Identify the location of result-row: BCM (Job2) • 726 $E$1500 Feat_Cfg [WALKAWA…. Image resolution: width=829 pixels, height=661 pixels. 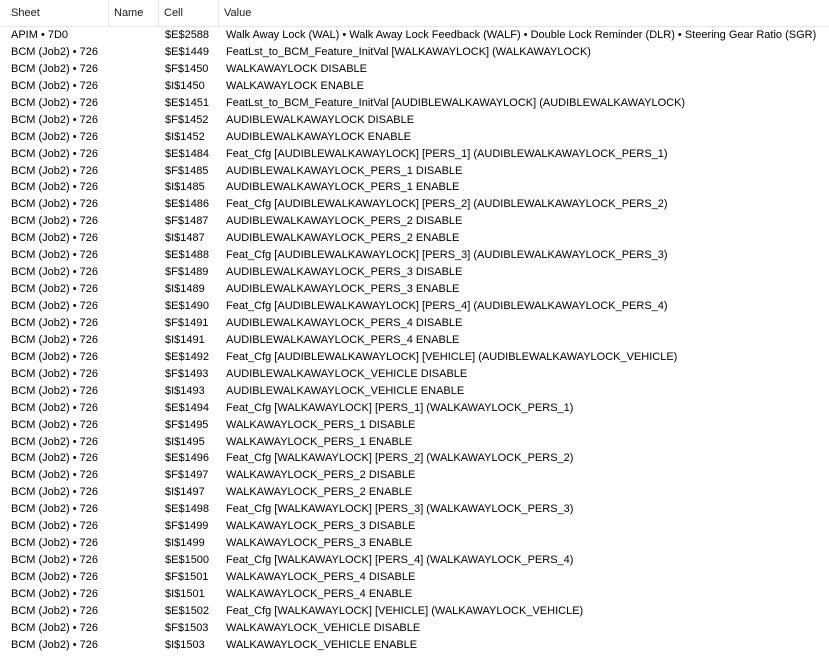
(414, 560).